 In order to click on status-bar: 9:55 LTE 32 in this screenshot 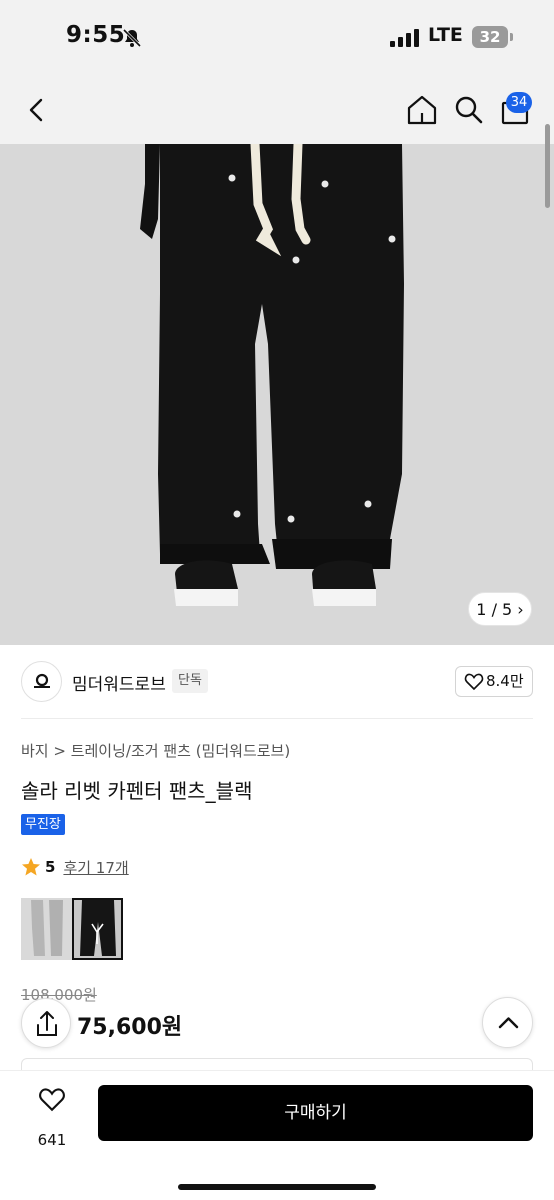, I will do `click(277, 38)`.